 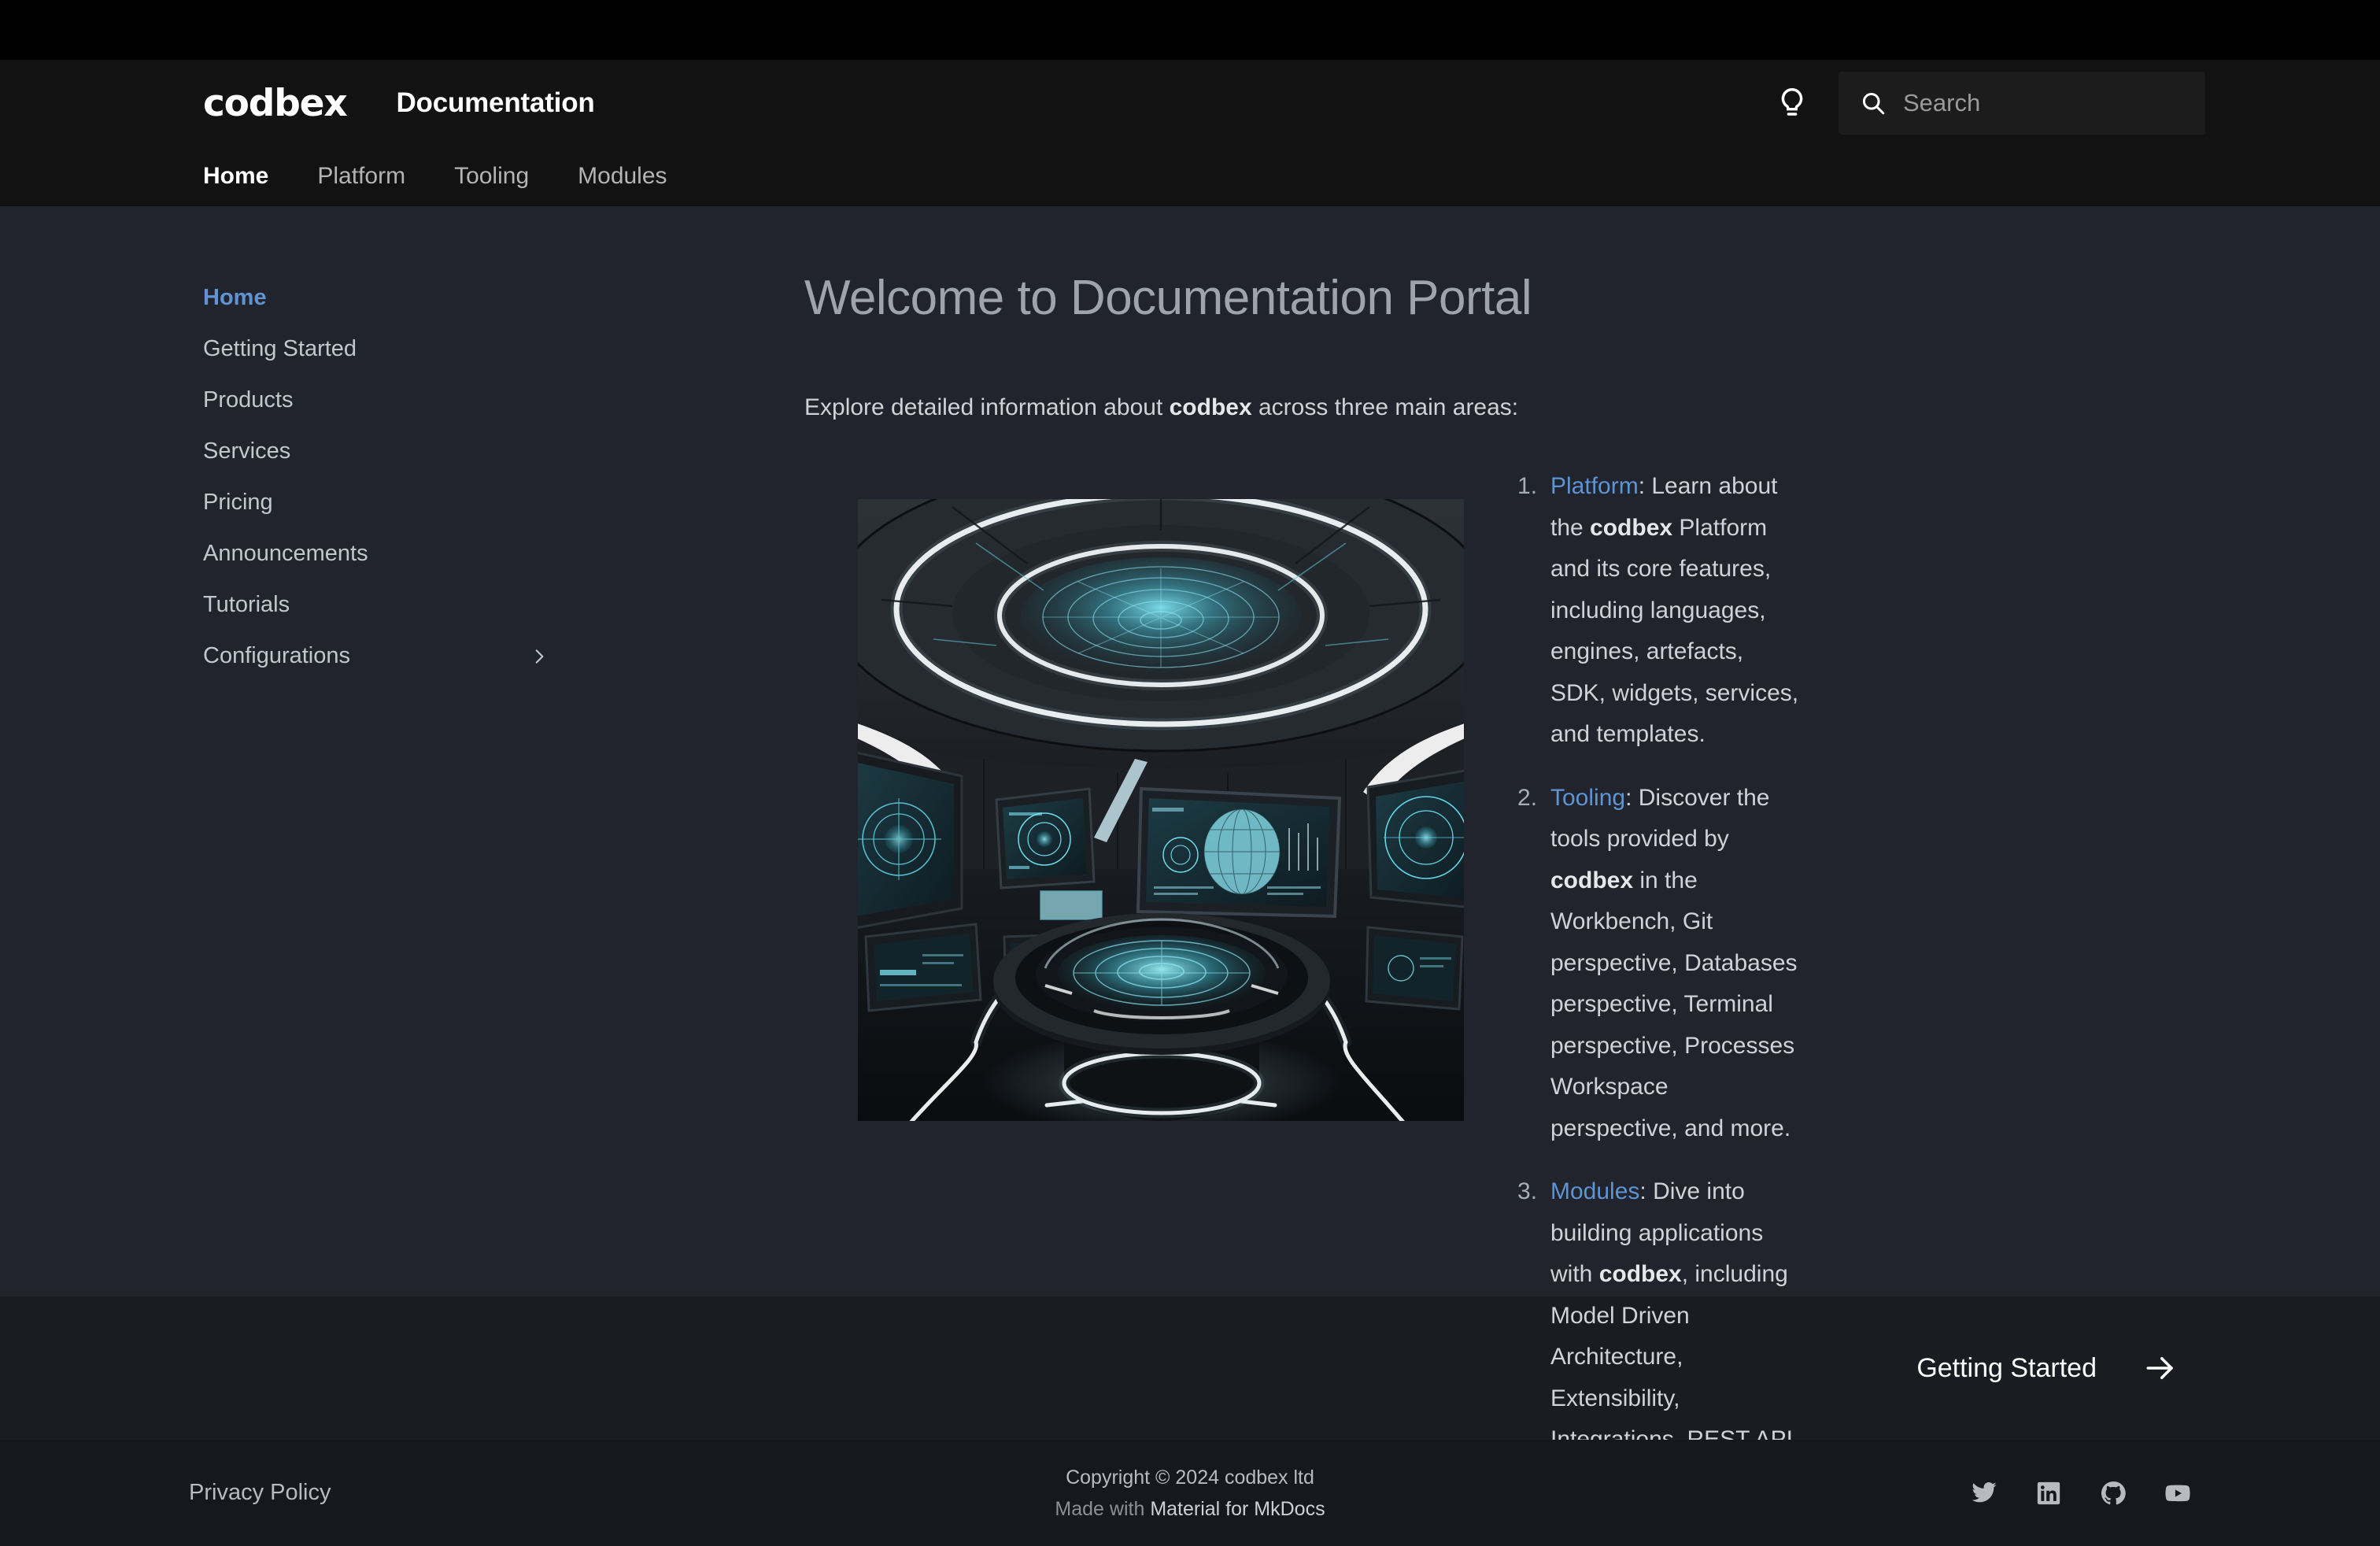 I want to click on link-modules: Modules, so click(x=1594, y=1191).